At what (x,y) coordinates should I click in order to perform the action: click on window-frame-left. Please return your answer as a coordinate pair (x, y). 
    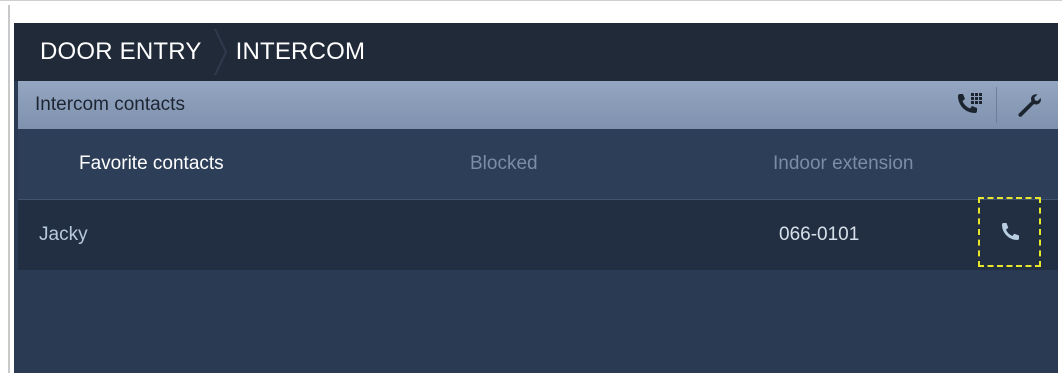
    Looking at the image, I should click on (9, 189).